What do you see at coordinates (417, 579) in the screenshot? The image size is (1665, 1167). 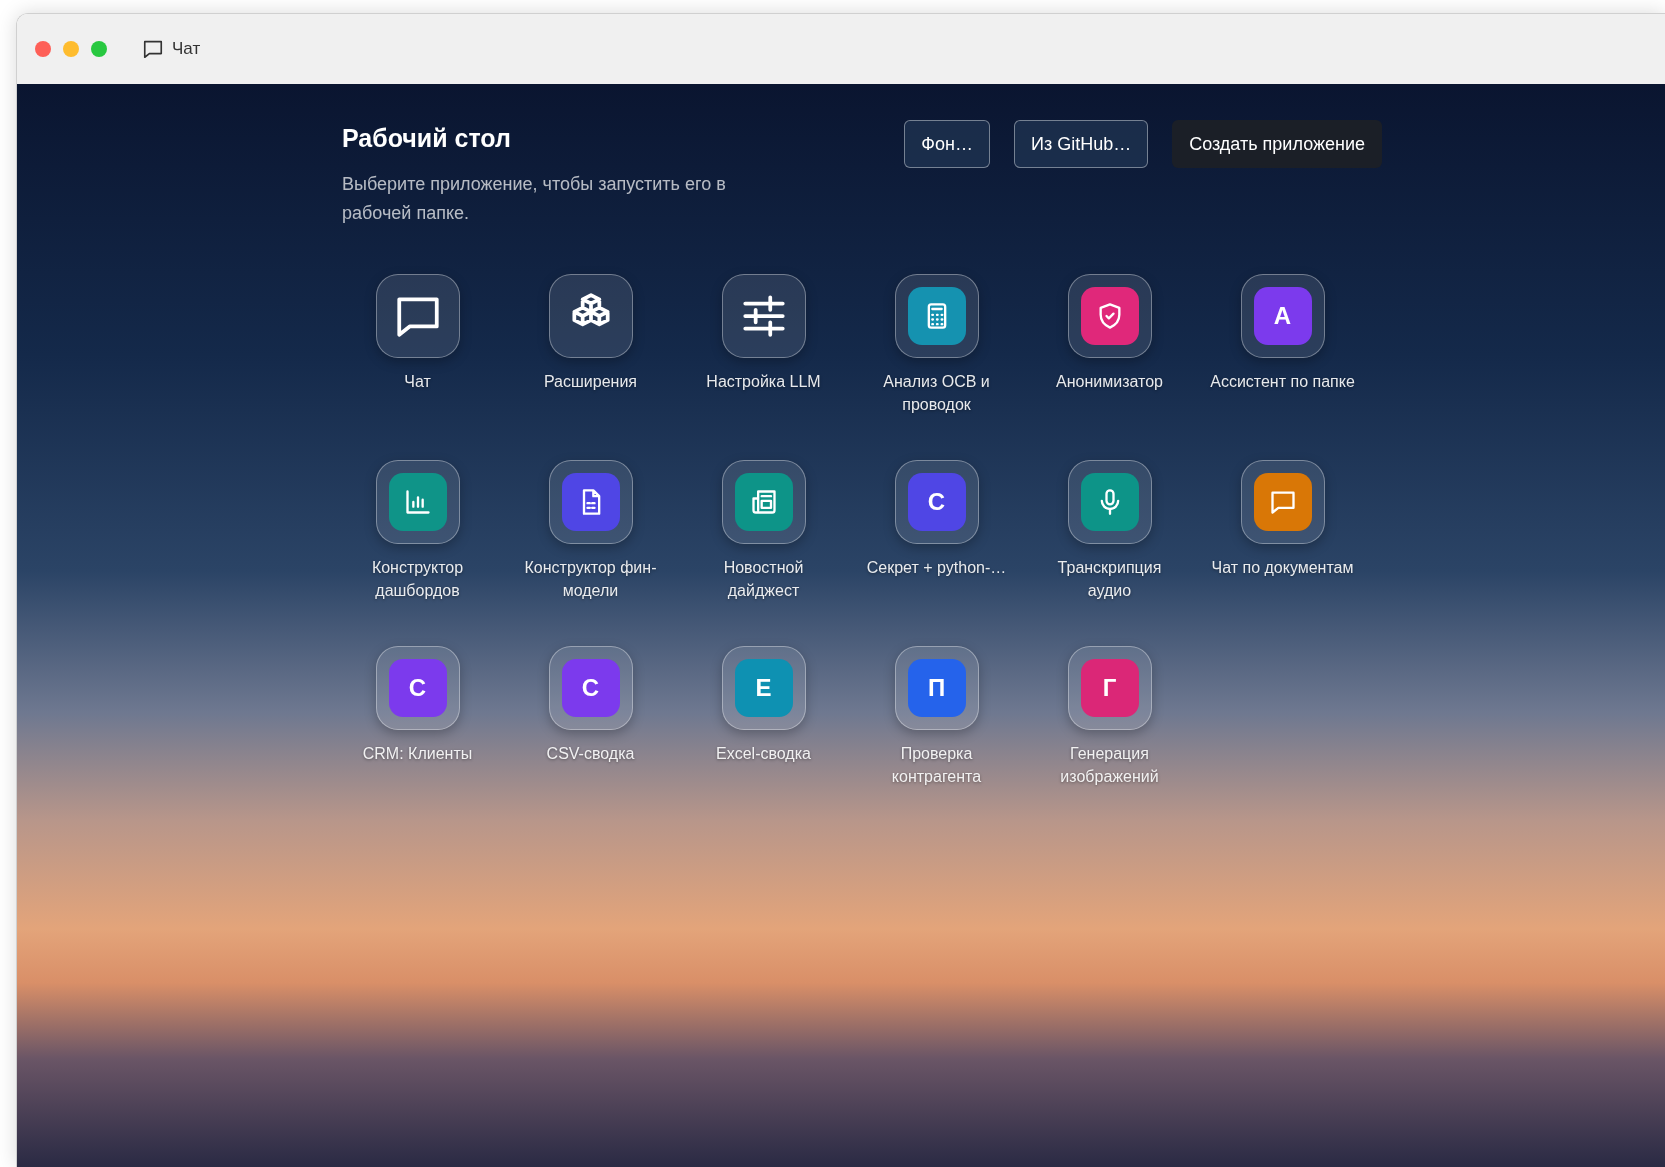 I see `app-label: Конструктор дашбордов` at bounding box center [417, 579].